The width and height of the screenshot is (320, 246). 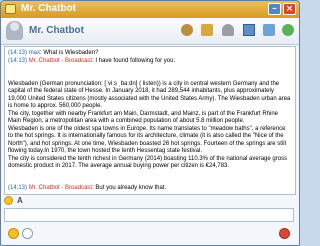 What do you see at coordinates (274, 9) in the screenshot?
I see `minimize-button: –` at bounding box center [274, 9].